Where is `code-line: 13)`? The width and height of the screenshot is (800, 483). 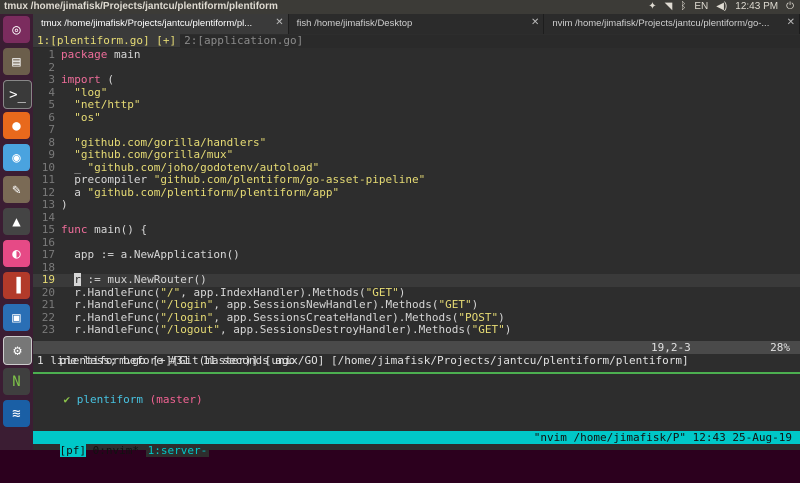
code-line: 13) is located at coordinates (50, 205).